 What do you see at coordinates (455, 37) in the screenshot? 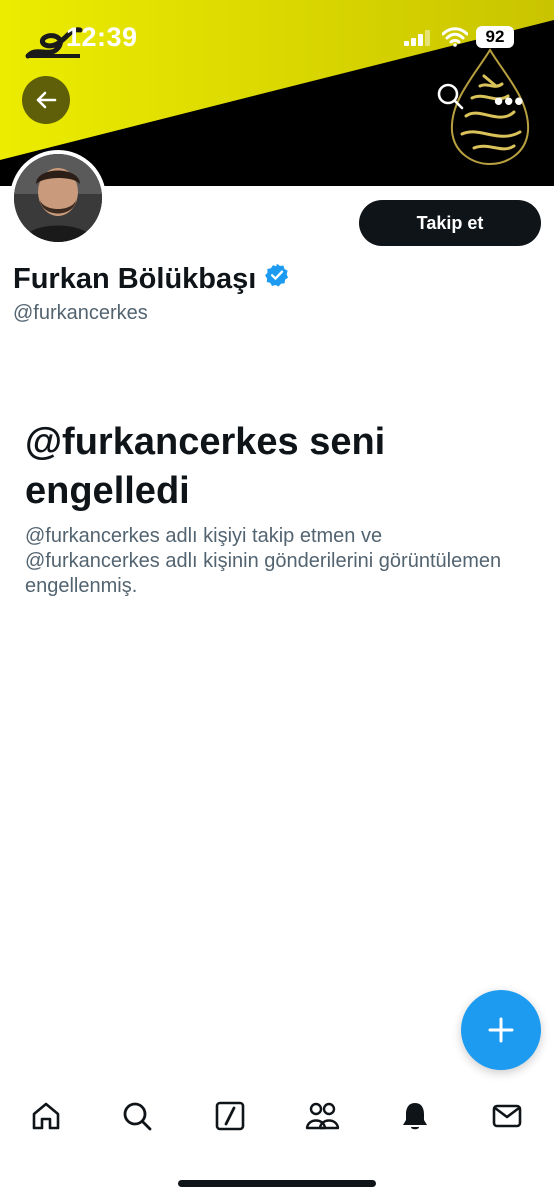
I see `wifi-icon` at bounding box center [455, 37].